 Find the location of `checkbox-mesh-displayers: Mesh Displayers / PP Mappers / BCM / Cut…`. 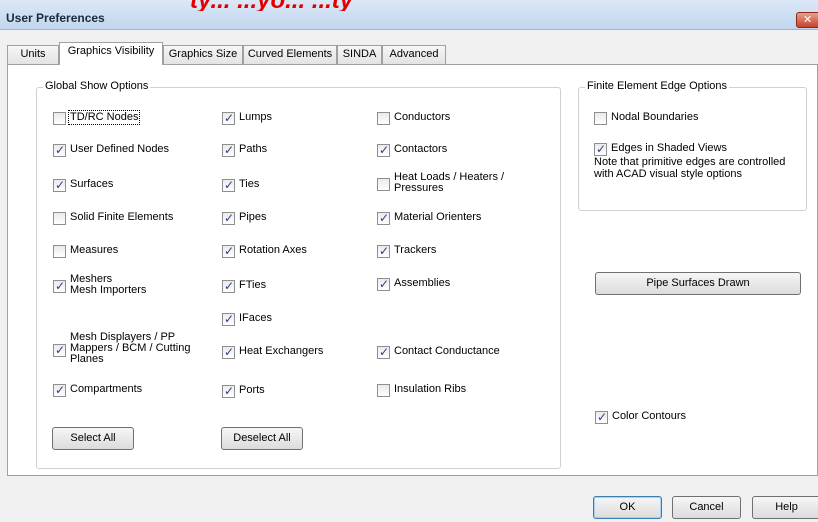

checkbox-mesh-displayers: Mesh Displayers / PP Mappers / BCM / Cut… is located at coordinates (121, 348).